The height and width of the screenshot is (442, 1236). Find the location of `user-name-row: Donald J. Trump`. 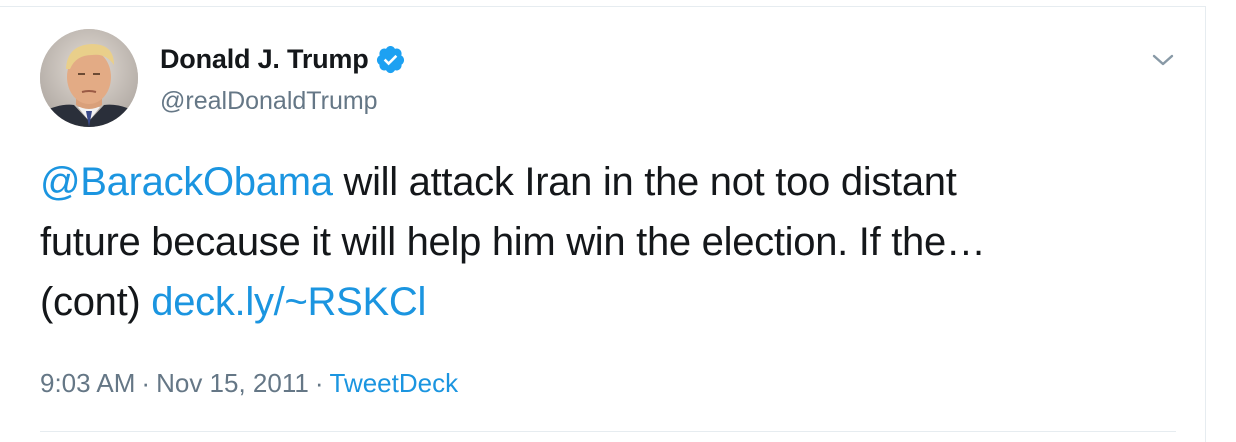

user-name-row: Donald J. Trump is located at coordinates (283, 59).